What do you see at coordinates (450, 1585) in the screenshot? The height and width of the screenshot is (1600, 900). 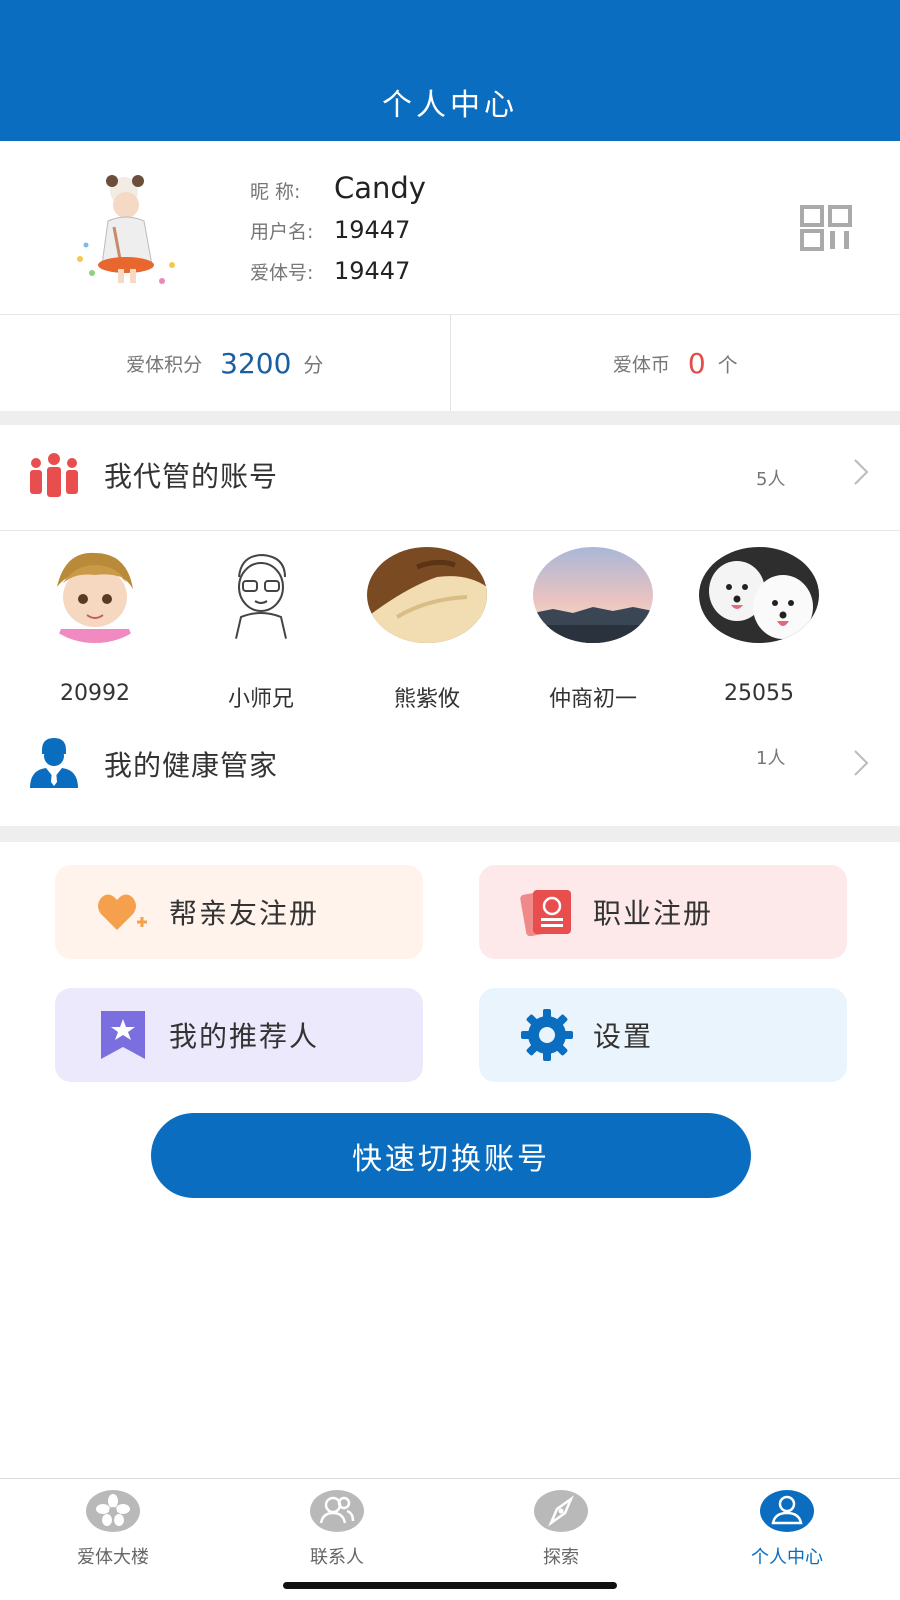 I see `home-indicator` at bounding box center [450, 1585].